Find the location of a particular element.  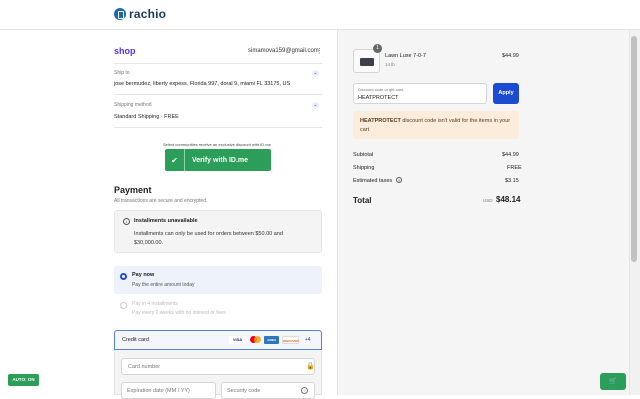

security-code-placeholder: Security code is located at coordinates (244, 391).